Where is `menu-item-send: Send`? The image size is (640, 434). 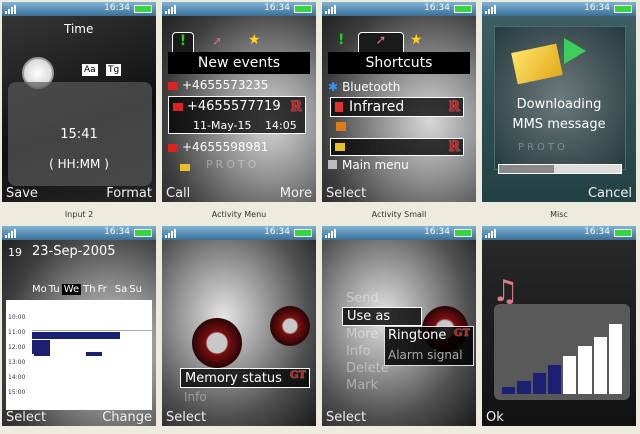
menu-item-send: Send is located at coordinates (382, 298).